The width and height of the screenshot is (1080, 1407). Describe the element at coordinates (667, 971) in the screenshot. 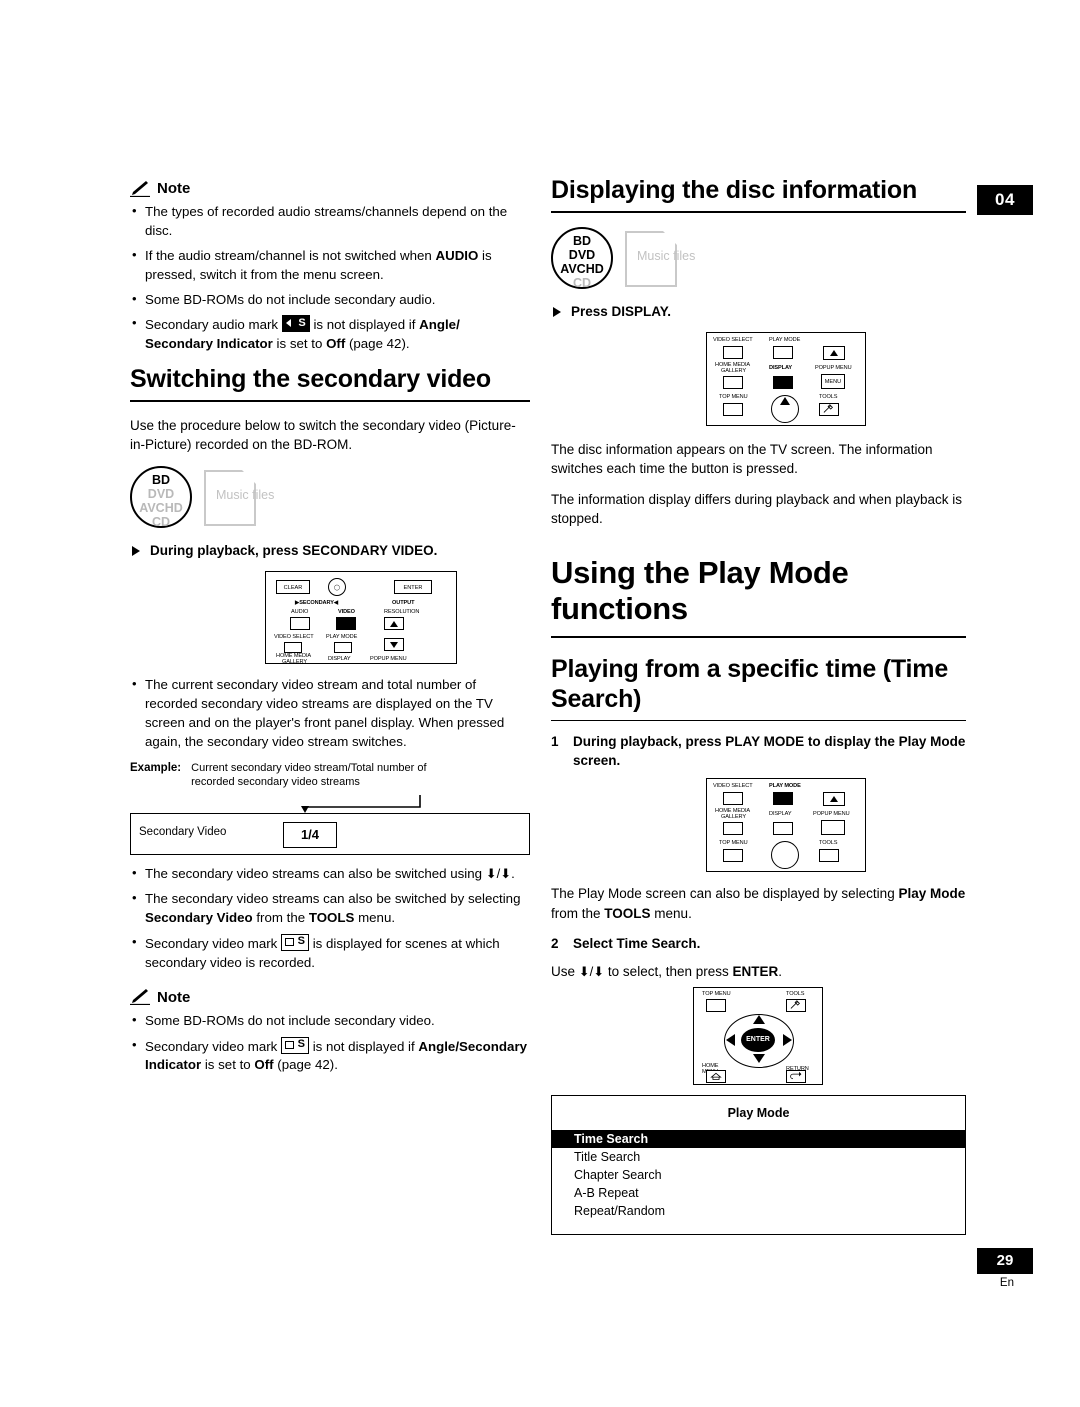

I see `time-search-para: Use ⬇/⬇ to select, then press ENTER.` at that location.